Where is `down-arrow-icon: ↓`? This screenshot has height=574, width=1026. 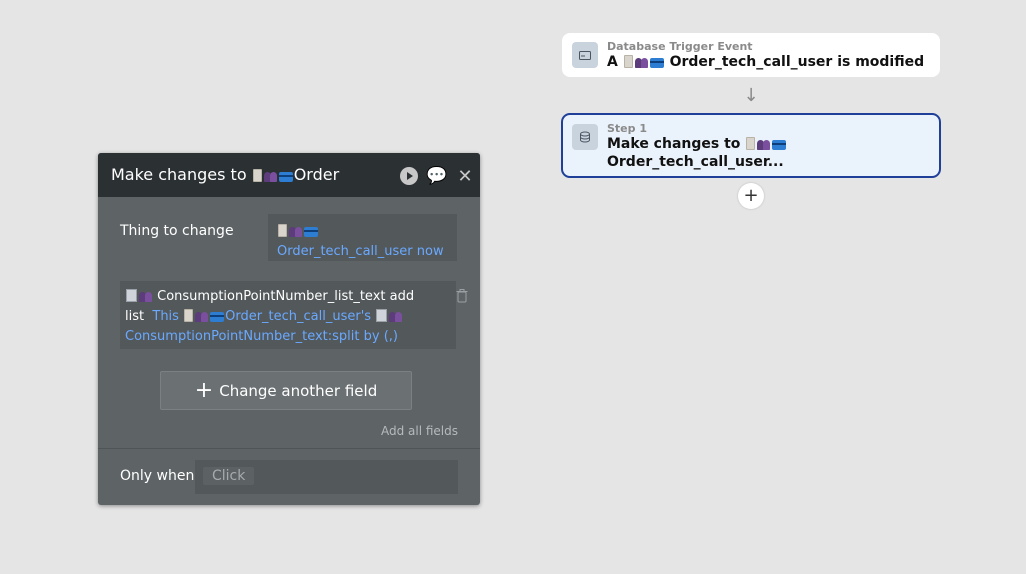
down-arrow-icon: ↓ is located at coordinates (751, 95).